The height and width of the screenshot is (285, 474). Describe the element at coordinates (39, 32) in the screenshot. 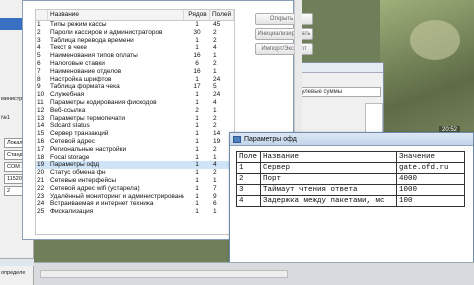

I see `cell-num: 2` at that location.